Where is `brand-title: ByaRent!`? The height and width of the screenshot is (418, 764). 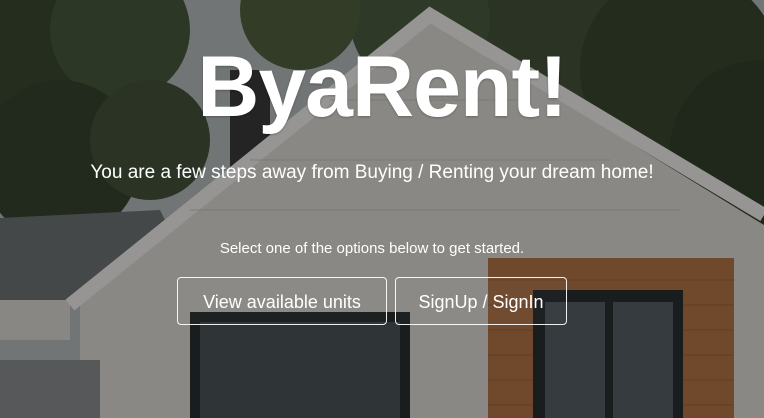
brand-title: ByaRent! is located at coordinates (382, 87).